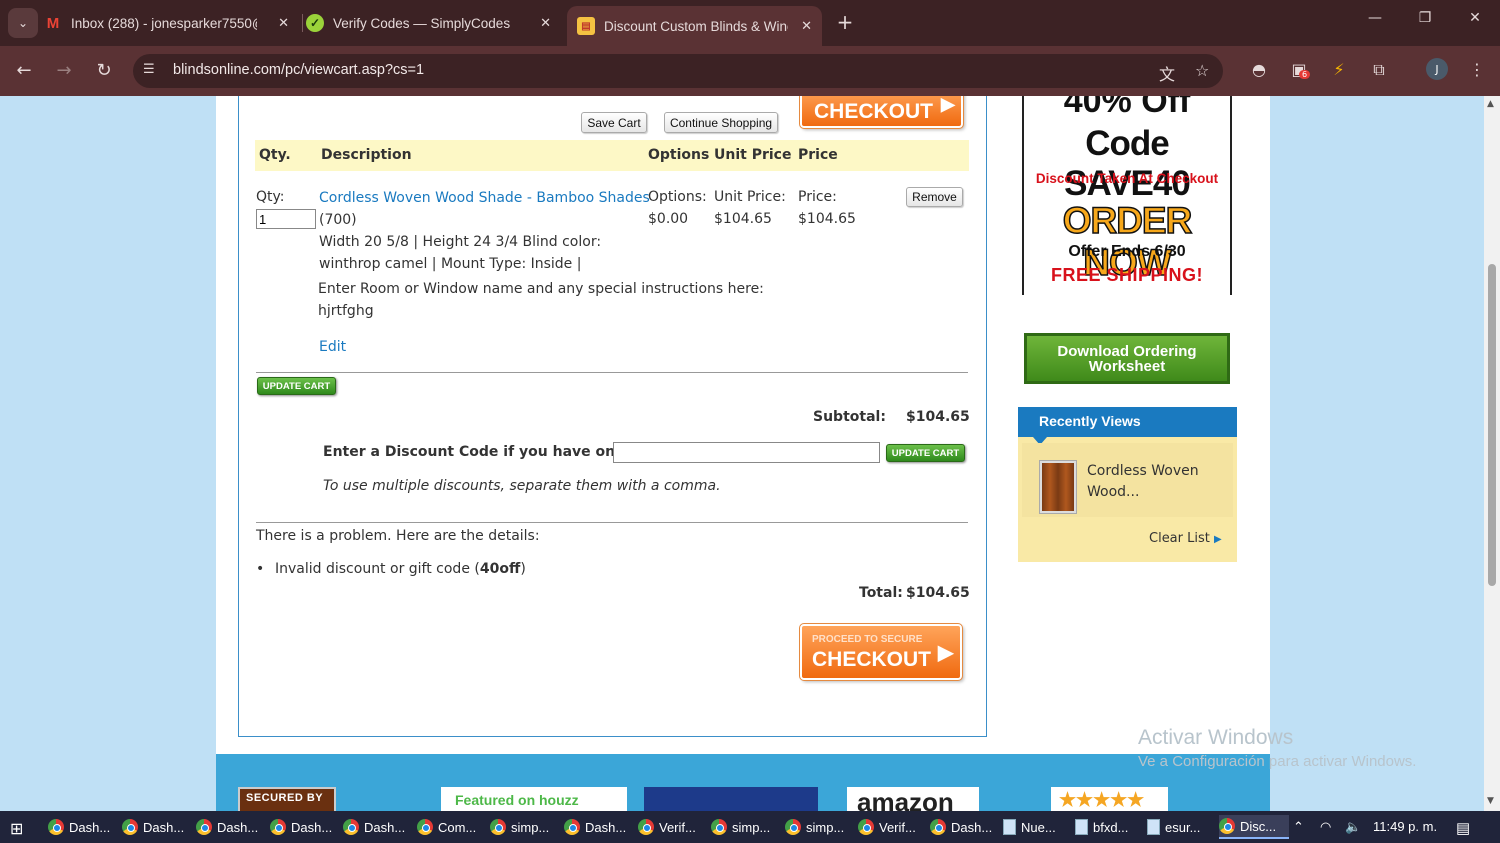 This screenshot has height=843, width=1500. What do you see at coordinates (1477, 69) in the screenshot?
I see `menu-kebab-icon: ⋮` at bounding box center [1477, 69].